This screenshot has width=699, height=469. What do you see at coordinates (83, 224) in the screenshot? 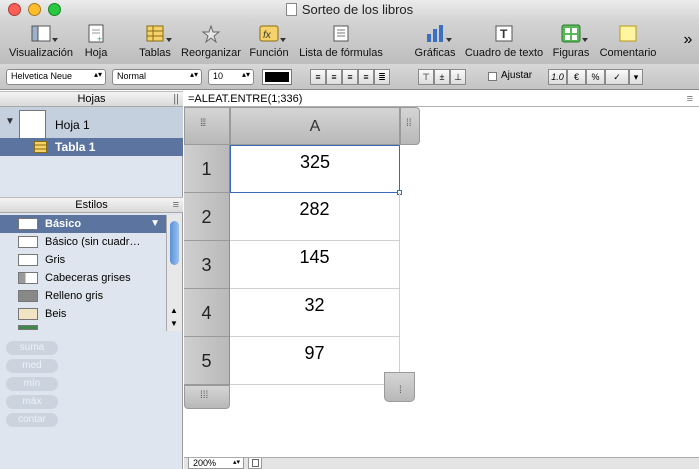
I see `style-item-basico: Básico ▼` at bounding box center [83, 224].